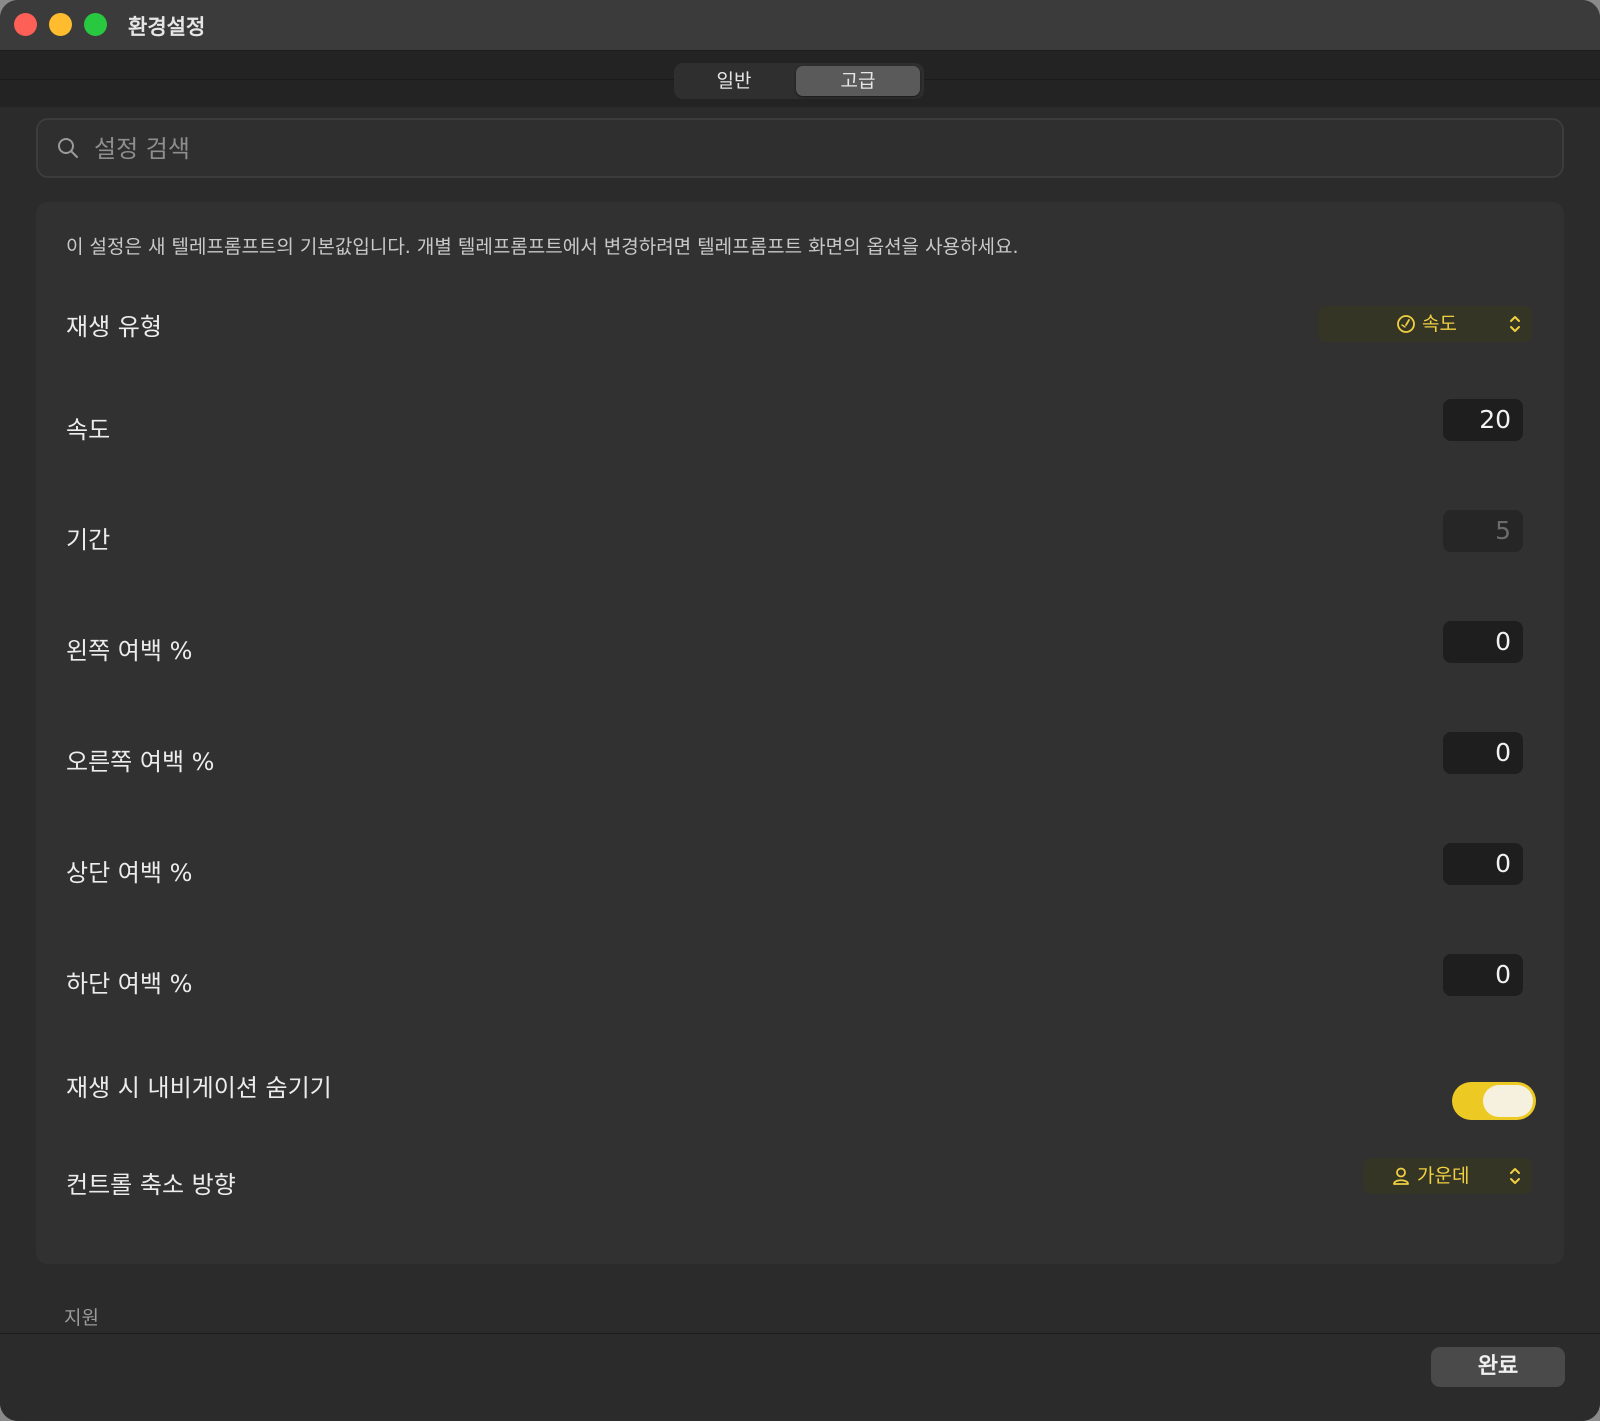 This screenshot has width=1600, height=1421. What do you see at coordinates (129, 651) in the screenshot?
I see `left-margin-label: 왼쪽 여백 %` at bounding box center [129, 651].